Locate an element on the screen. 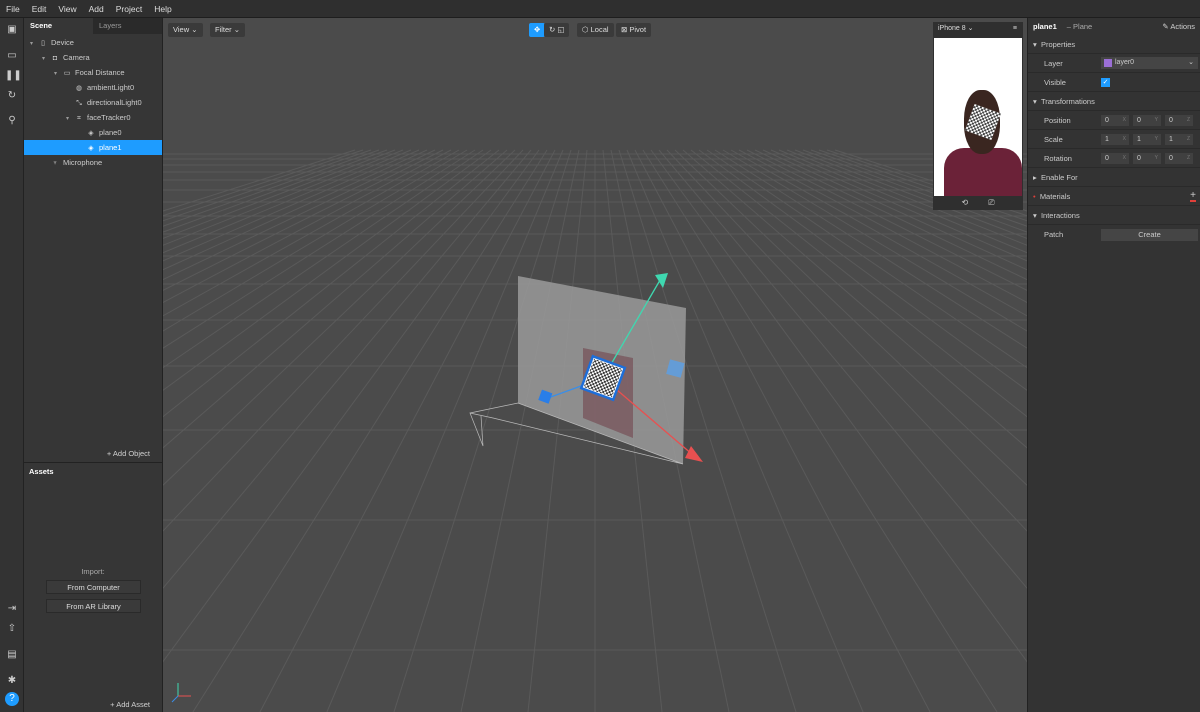 The image size is (1200, 712). tab-scene: Scene is located at coordinates (58, 26).